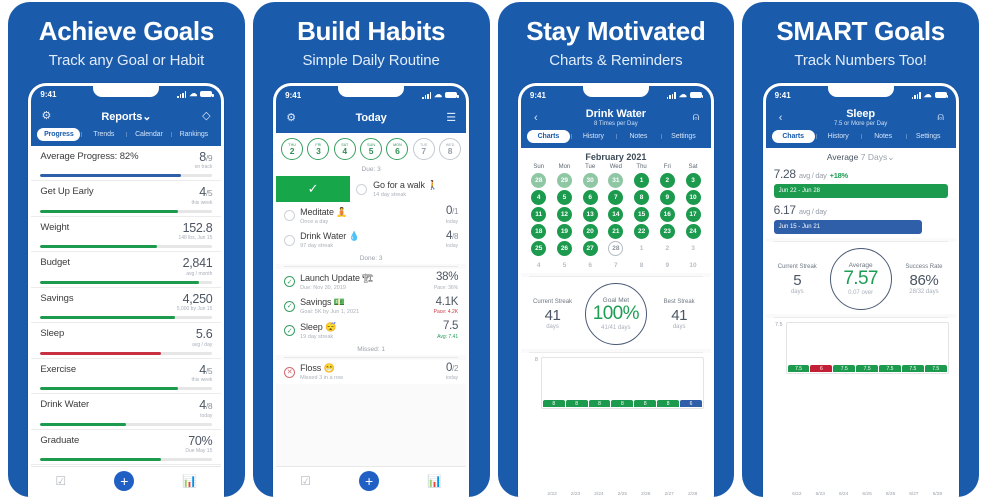  I want to click on calendar-cell: 25, so click(539, 249).